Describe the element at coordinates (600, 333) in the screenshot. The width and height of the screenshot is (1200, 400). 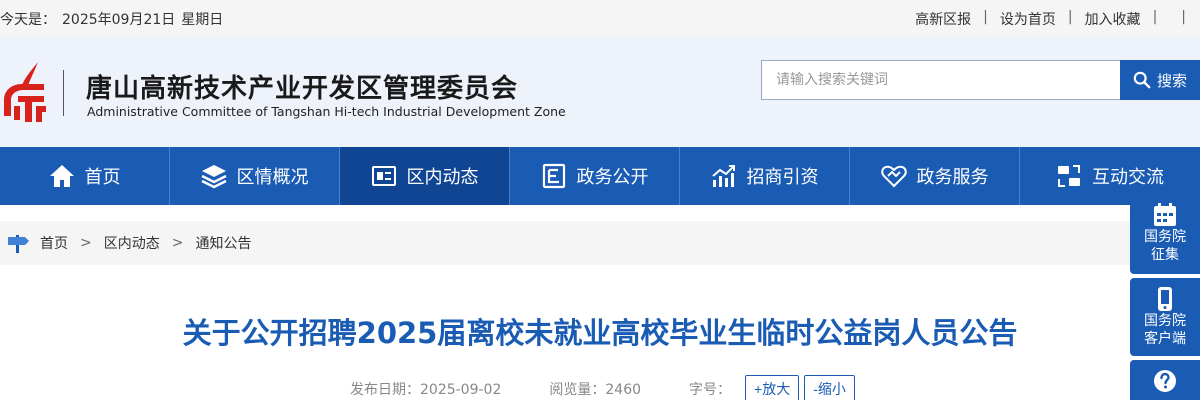
I see `article-title: 关于公开招聘2025届离校未就业高校毕业生临时公益岗人员公告` at that location.